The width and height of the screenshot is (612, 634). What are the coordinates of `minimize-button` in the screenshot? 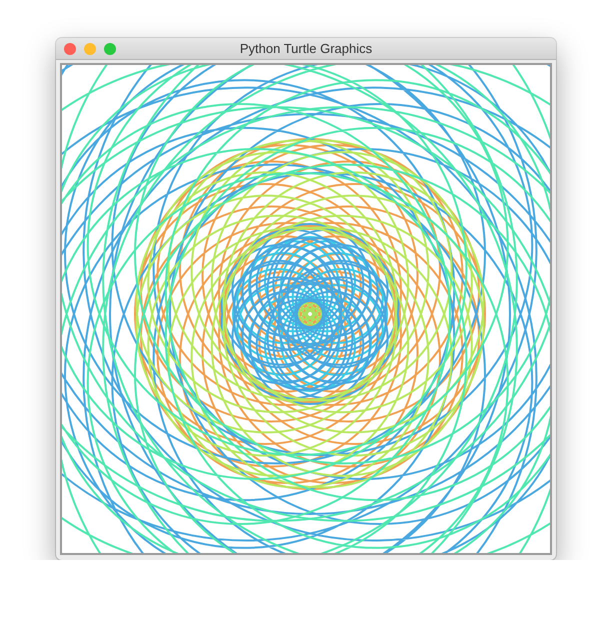 It's located at (90, 48).